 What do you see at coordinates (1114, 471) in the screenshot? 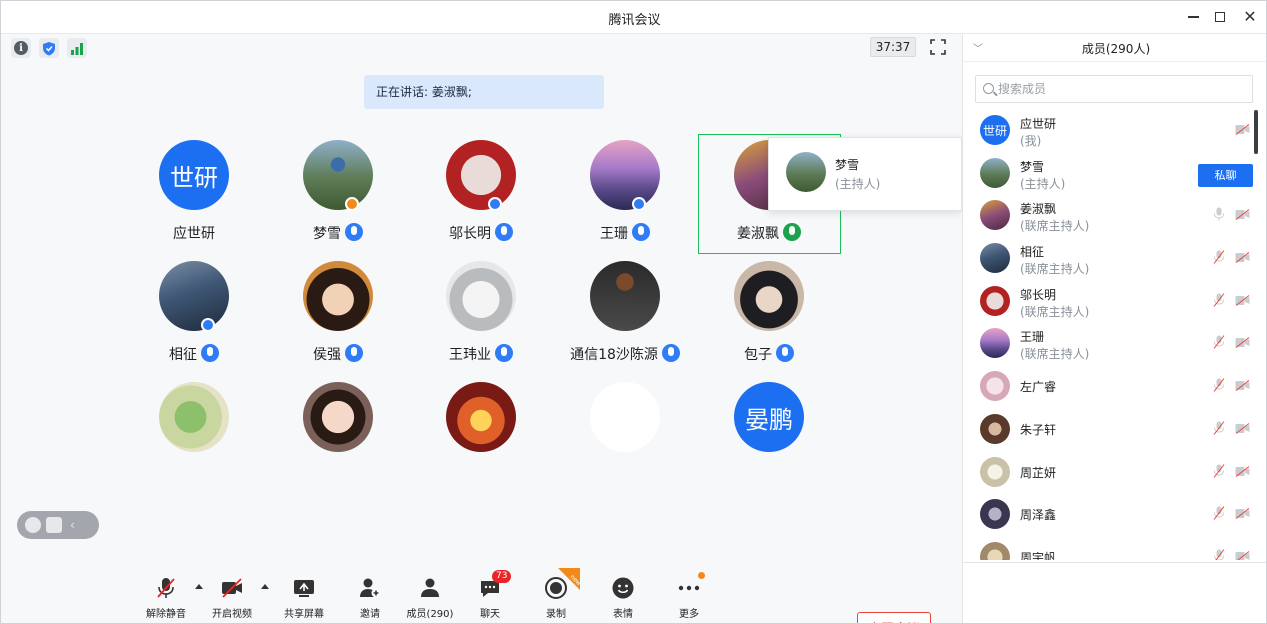
I see `list-item: 周芷妍` at bounding box center [1114, 471].